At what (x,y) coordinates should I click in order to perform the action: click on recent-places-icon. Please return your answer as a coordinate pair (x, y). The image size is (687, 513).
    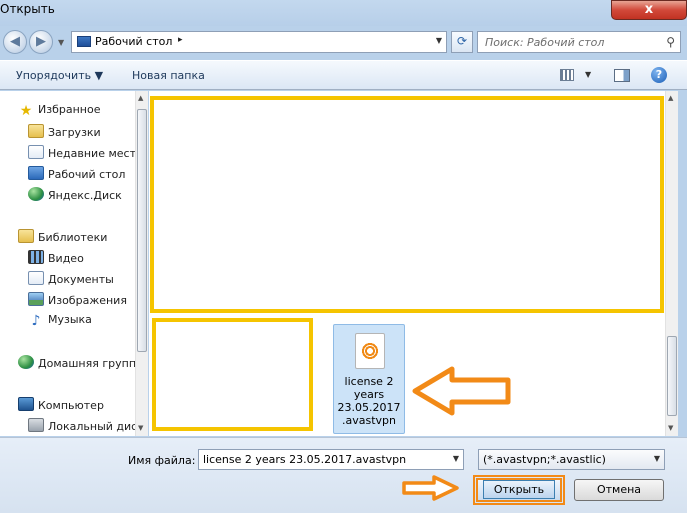
    Looking at the image, I should click on (36, 152).